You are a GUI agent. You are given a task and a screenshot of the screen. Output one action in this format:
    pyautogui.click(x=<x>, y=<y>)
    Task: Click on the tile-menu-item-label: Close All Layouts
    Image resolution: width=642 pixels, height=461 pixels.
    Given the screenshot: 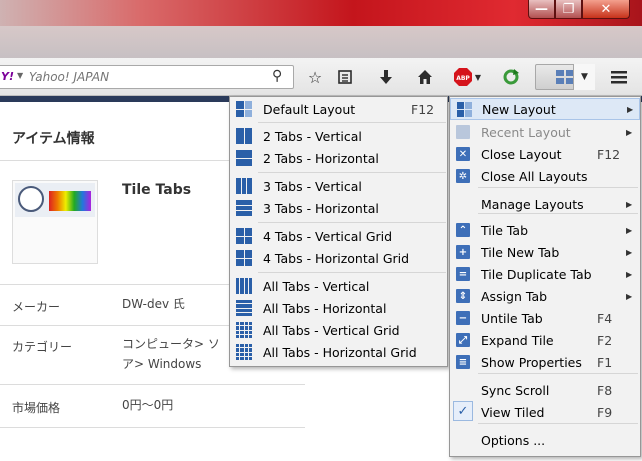 What is the action you would take?
    pyautogui.click(x=534, y=176)
    